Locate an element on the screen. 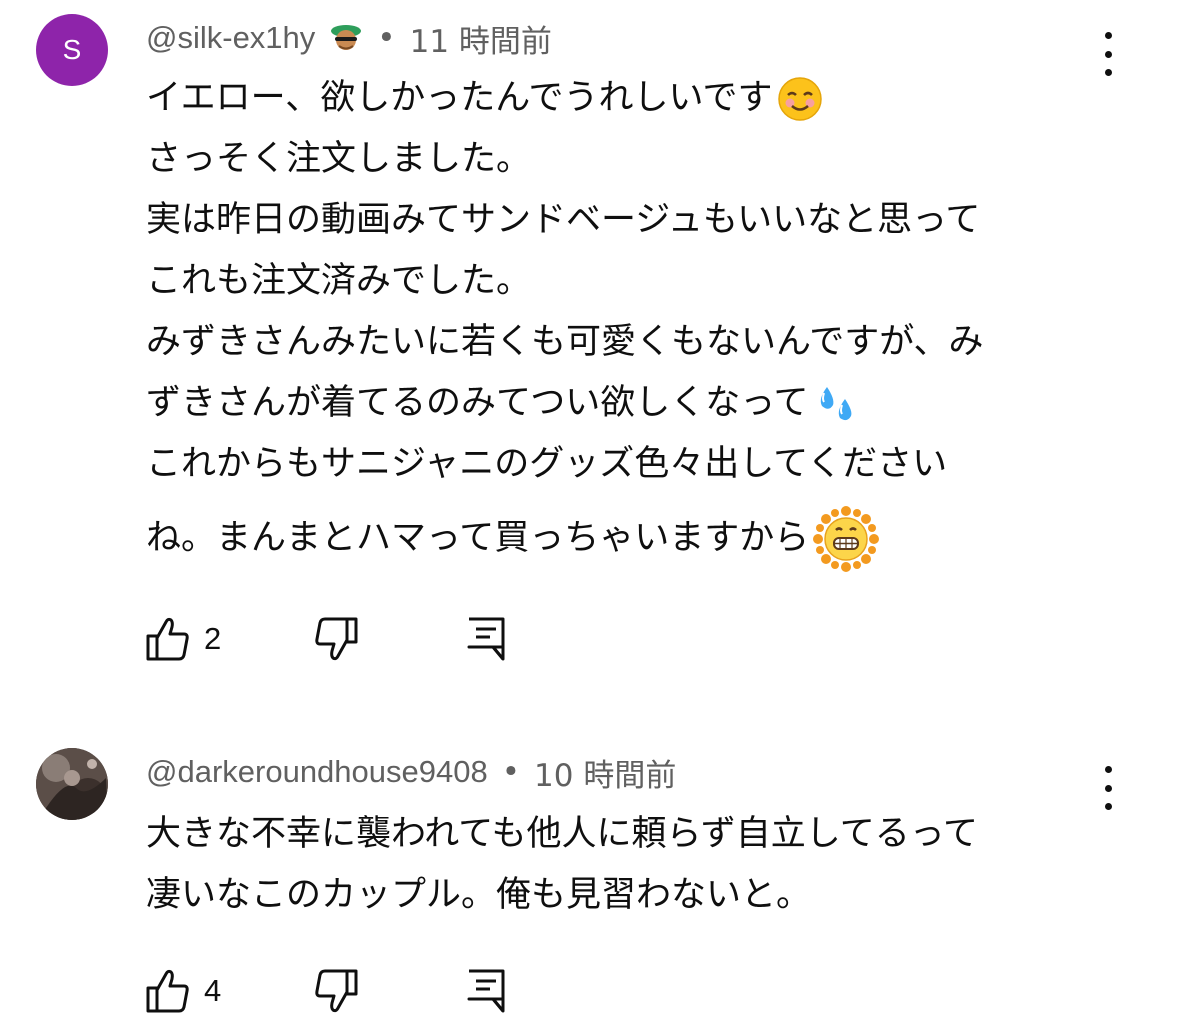 The image size is (1179, 1036). comment-line: これも注文済みでした。 is located at coordinates (339, 281).